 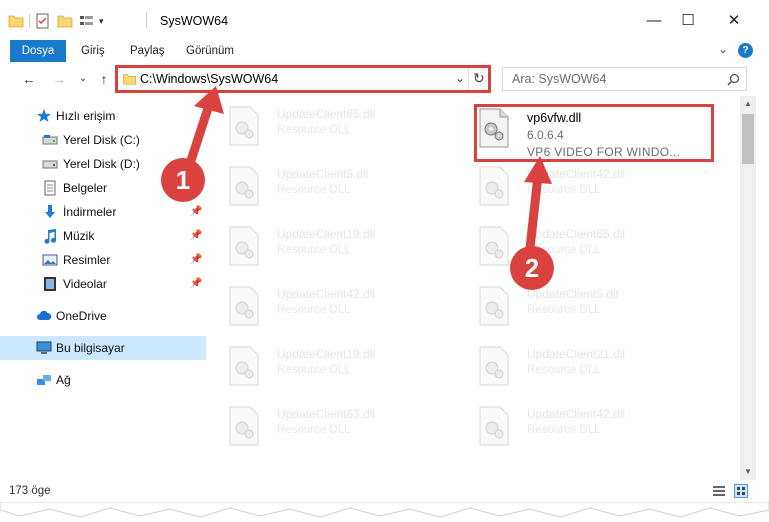 I want to click on close-button: ✕, so click(x=734, y=20).